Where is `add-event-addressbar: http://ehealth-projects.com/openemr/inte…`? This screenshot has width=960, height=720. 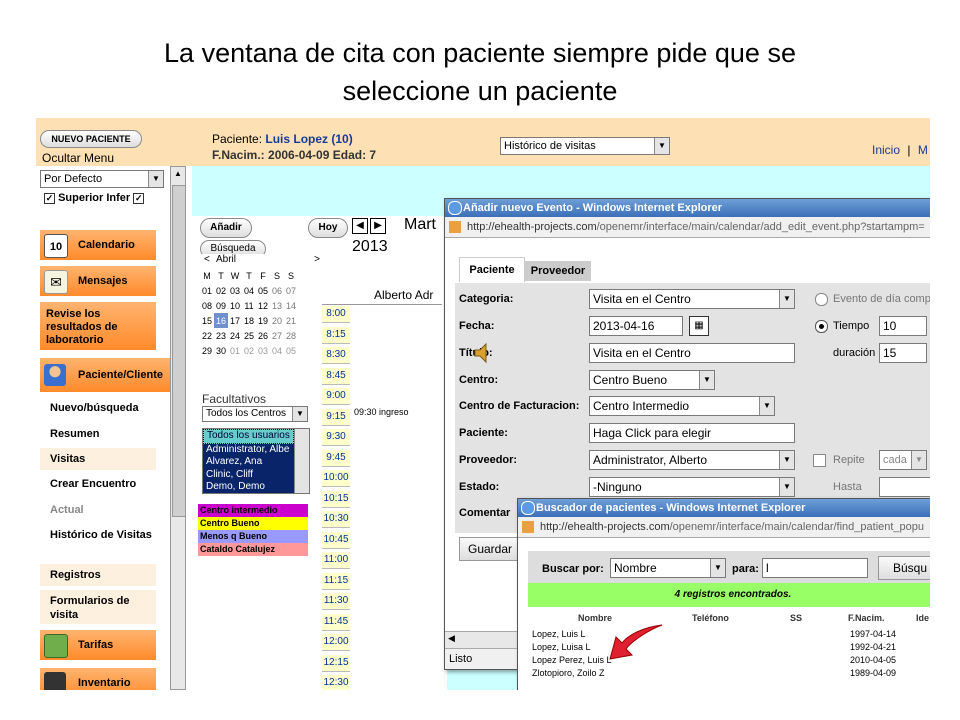
add-event-addressbar: http://ehealth-projects.com/openemr/inte… is located at coordinates (687, 227).